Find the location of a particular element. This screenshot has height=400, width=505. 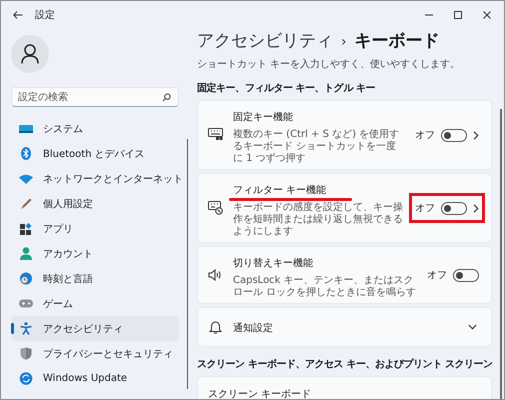

accessibility-icon is located at coordinates (26, 328).